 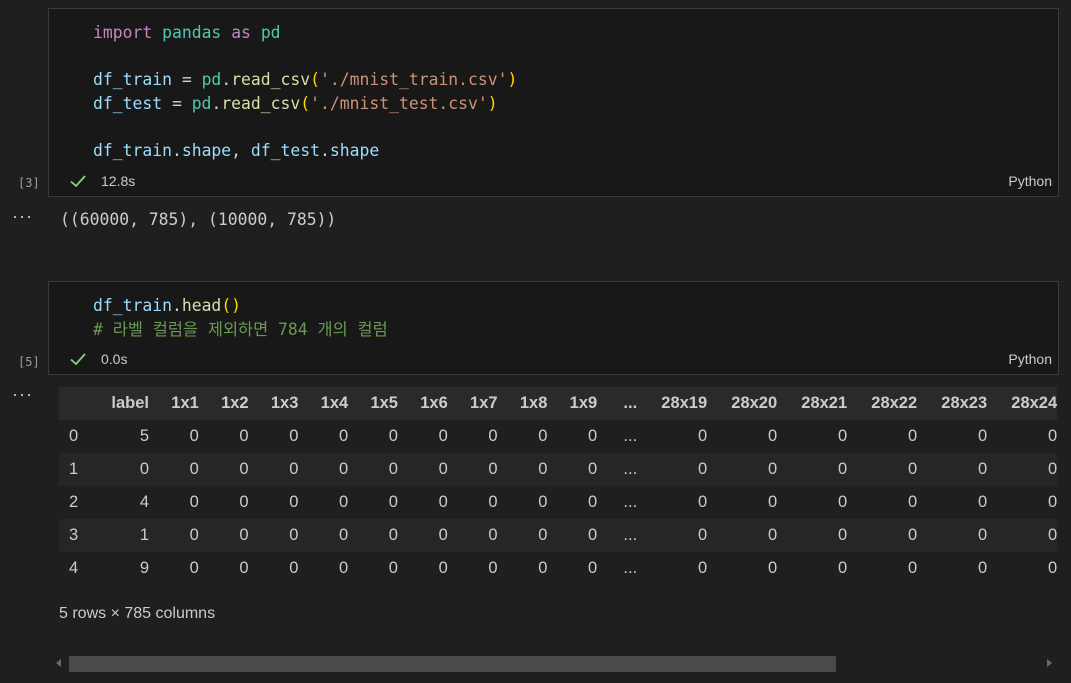 I want to click on table-row: 4 9 0 0 0 0 0 0 0 0 0... 0 0 0 0 0 0, so click(x=558, y=568).